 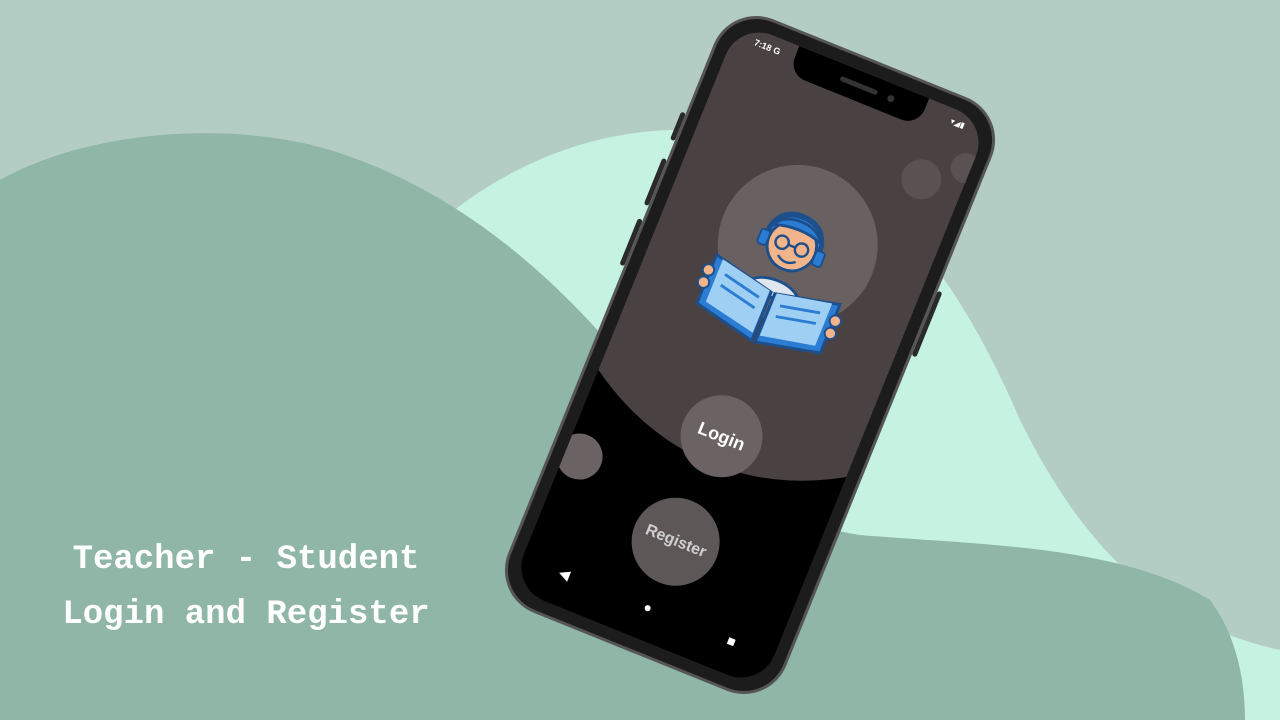 What do you see at coordinates (579, 456) in the screenshot?
I see `decorative-bubble` at bounding box center [579, 456].